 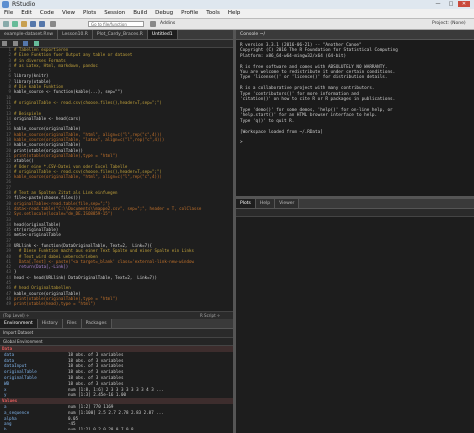 What do you see at coordinates (91, 406) in the screenshot?
I see `variable-value: num [1:2] 770 1169` at bounding box center [91, 406].